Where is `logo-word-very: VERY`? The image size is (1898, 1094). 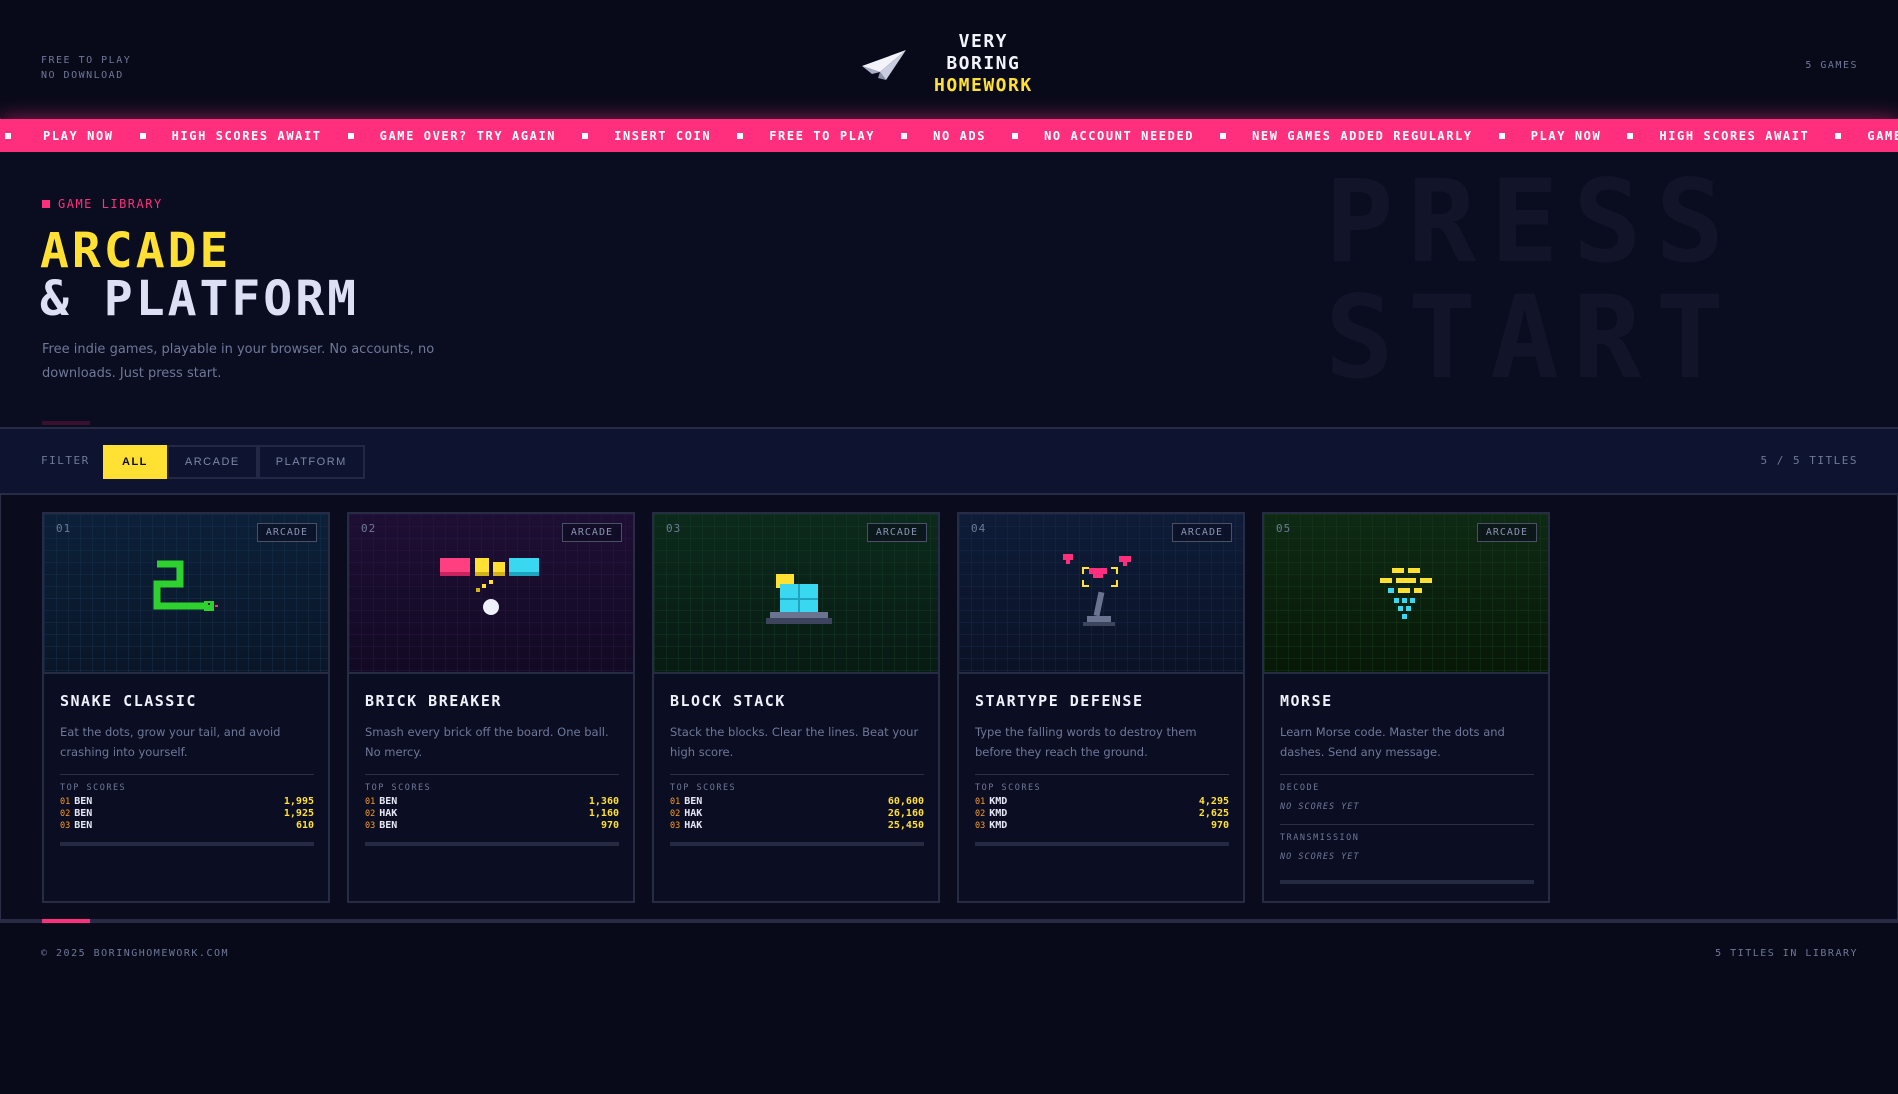 logo-word-very: VERY is located at coordinates (983, 41).